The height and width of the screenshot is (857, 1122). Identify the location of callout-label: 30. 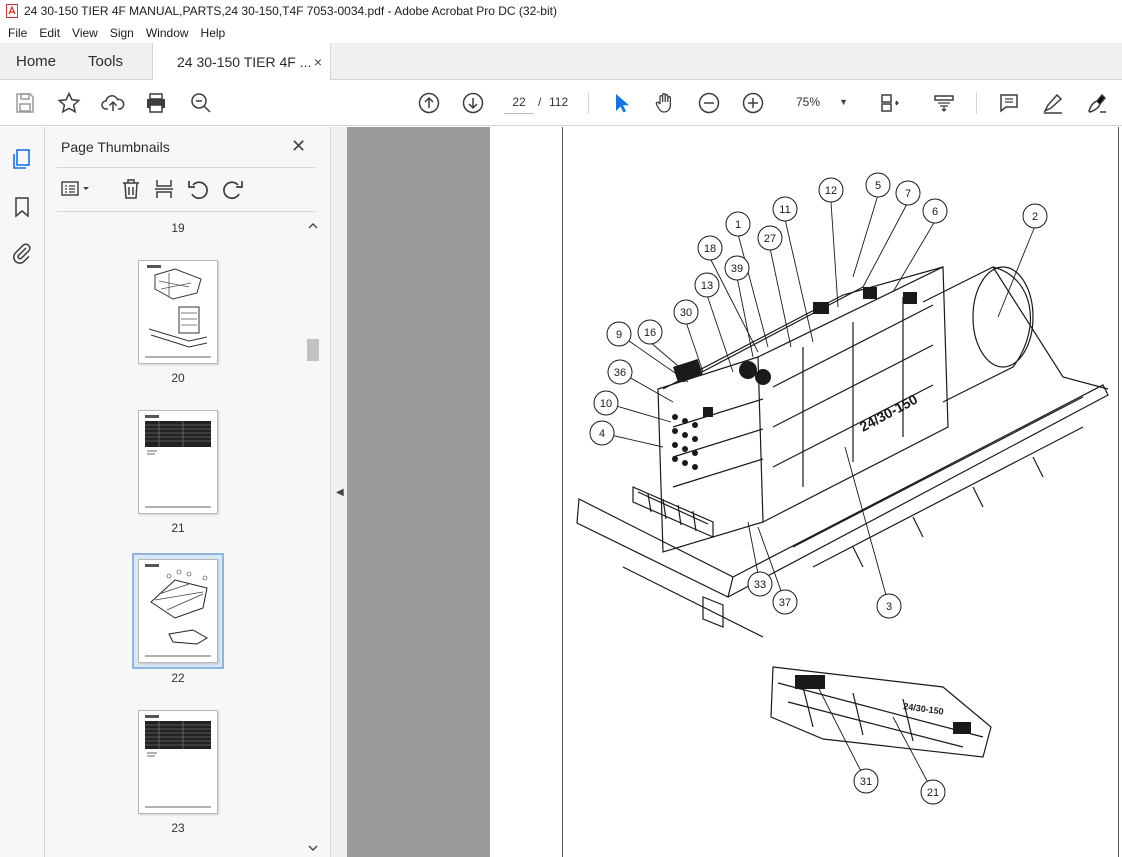
(686, 313).